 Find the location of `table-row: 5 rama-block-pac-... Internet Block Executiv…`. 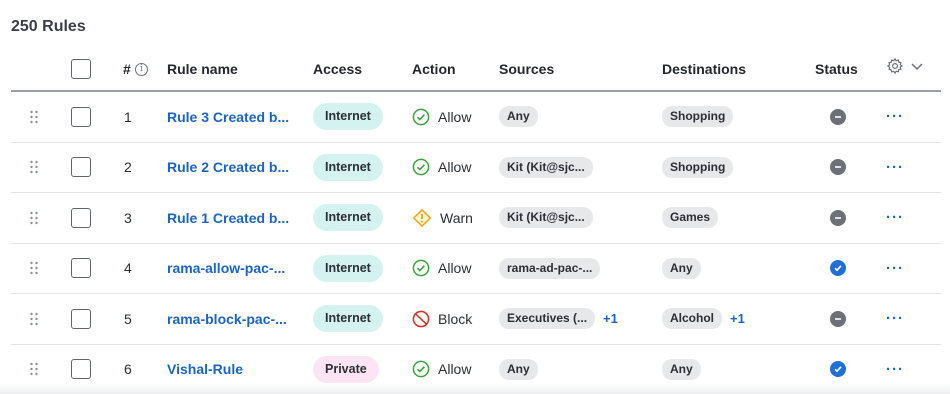

table-row: 5 rama-block-pac-... Internet Block Executiv… is located at coordinates (476, 319).